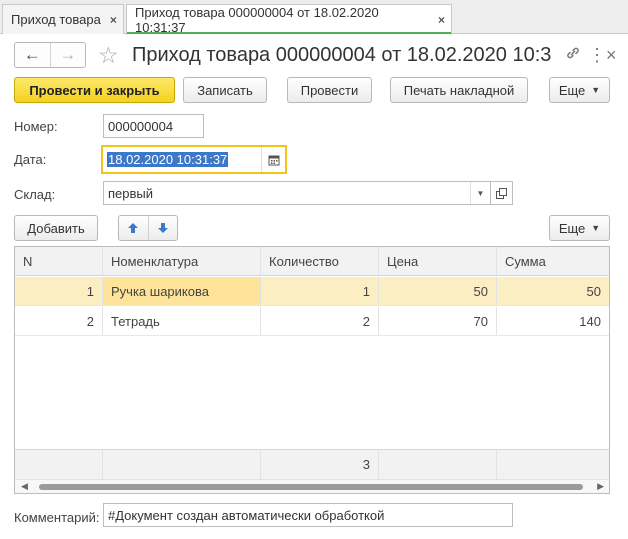 The height and width of the screenshot is (539, 628). I want to click on print-invoice-label: Печать накладной, so click(459, 90).